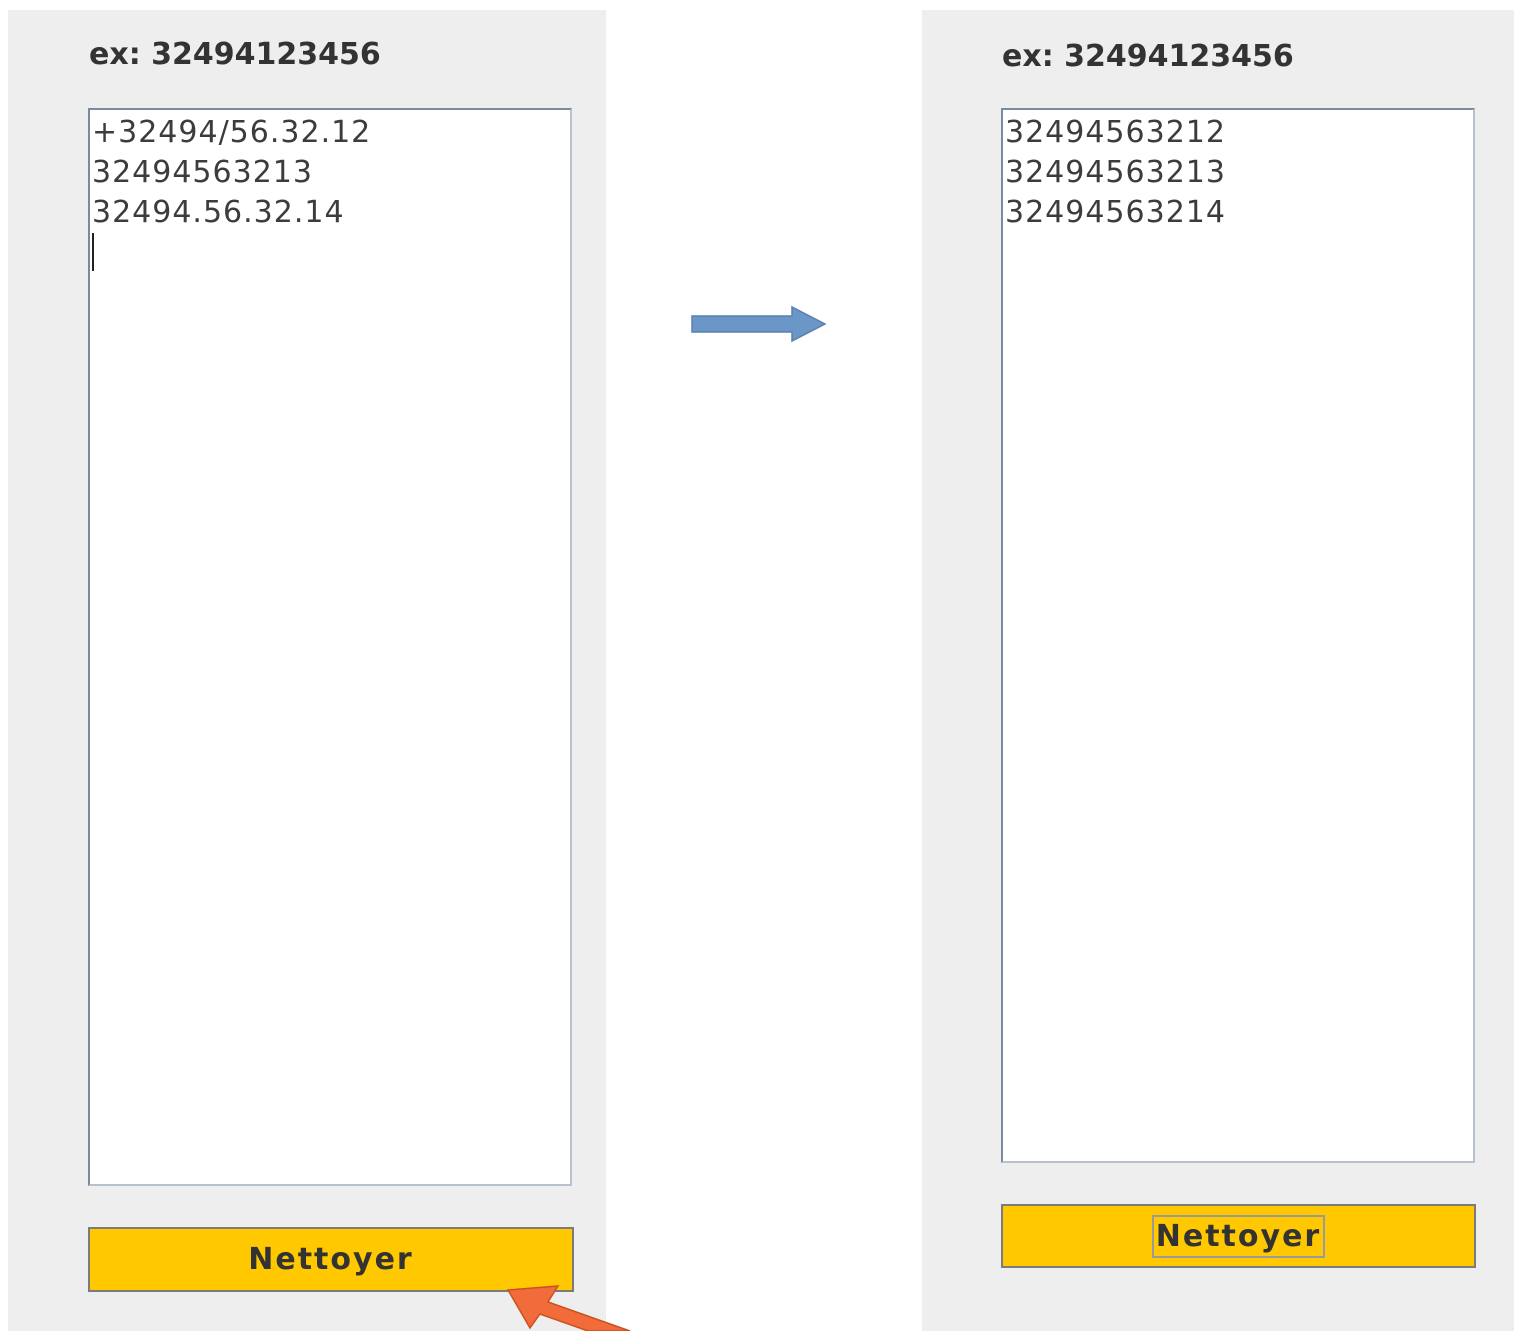  What do you see at coordinates (218, 212) in the screenshot?
I see `textarea-line: 32494.56.32.14` at bounding box center [218, 212].